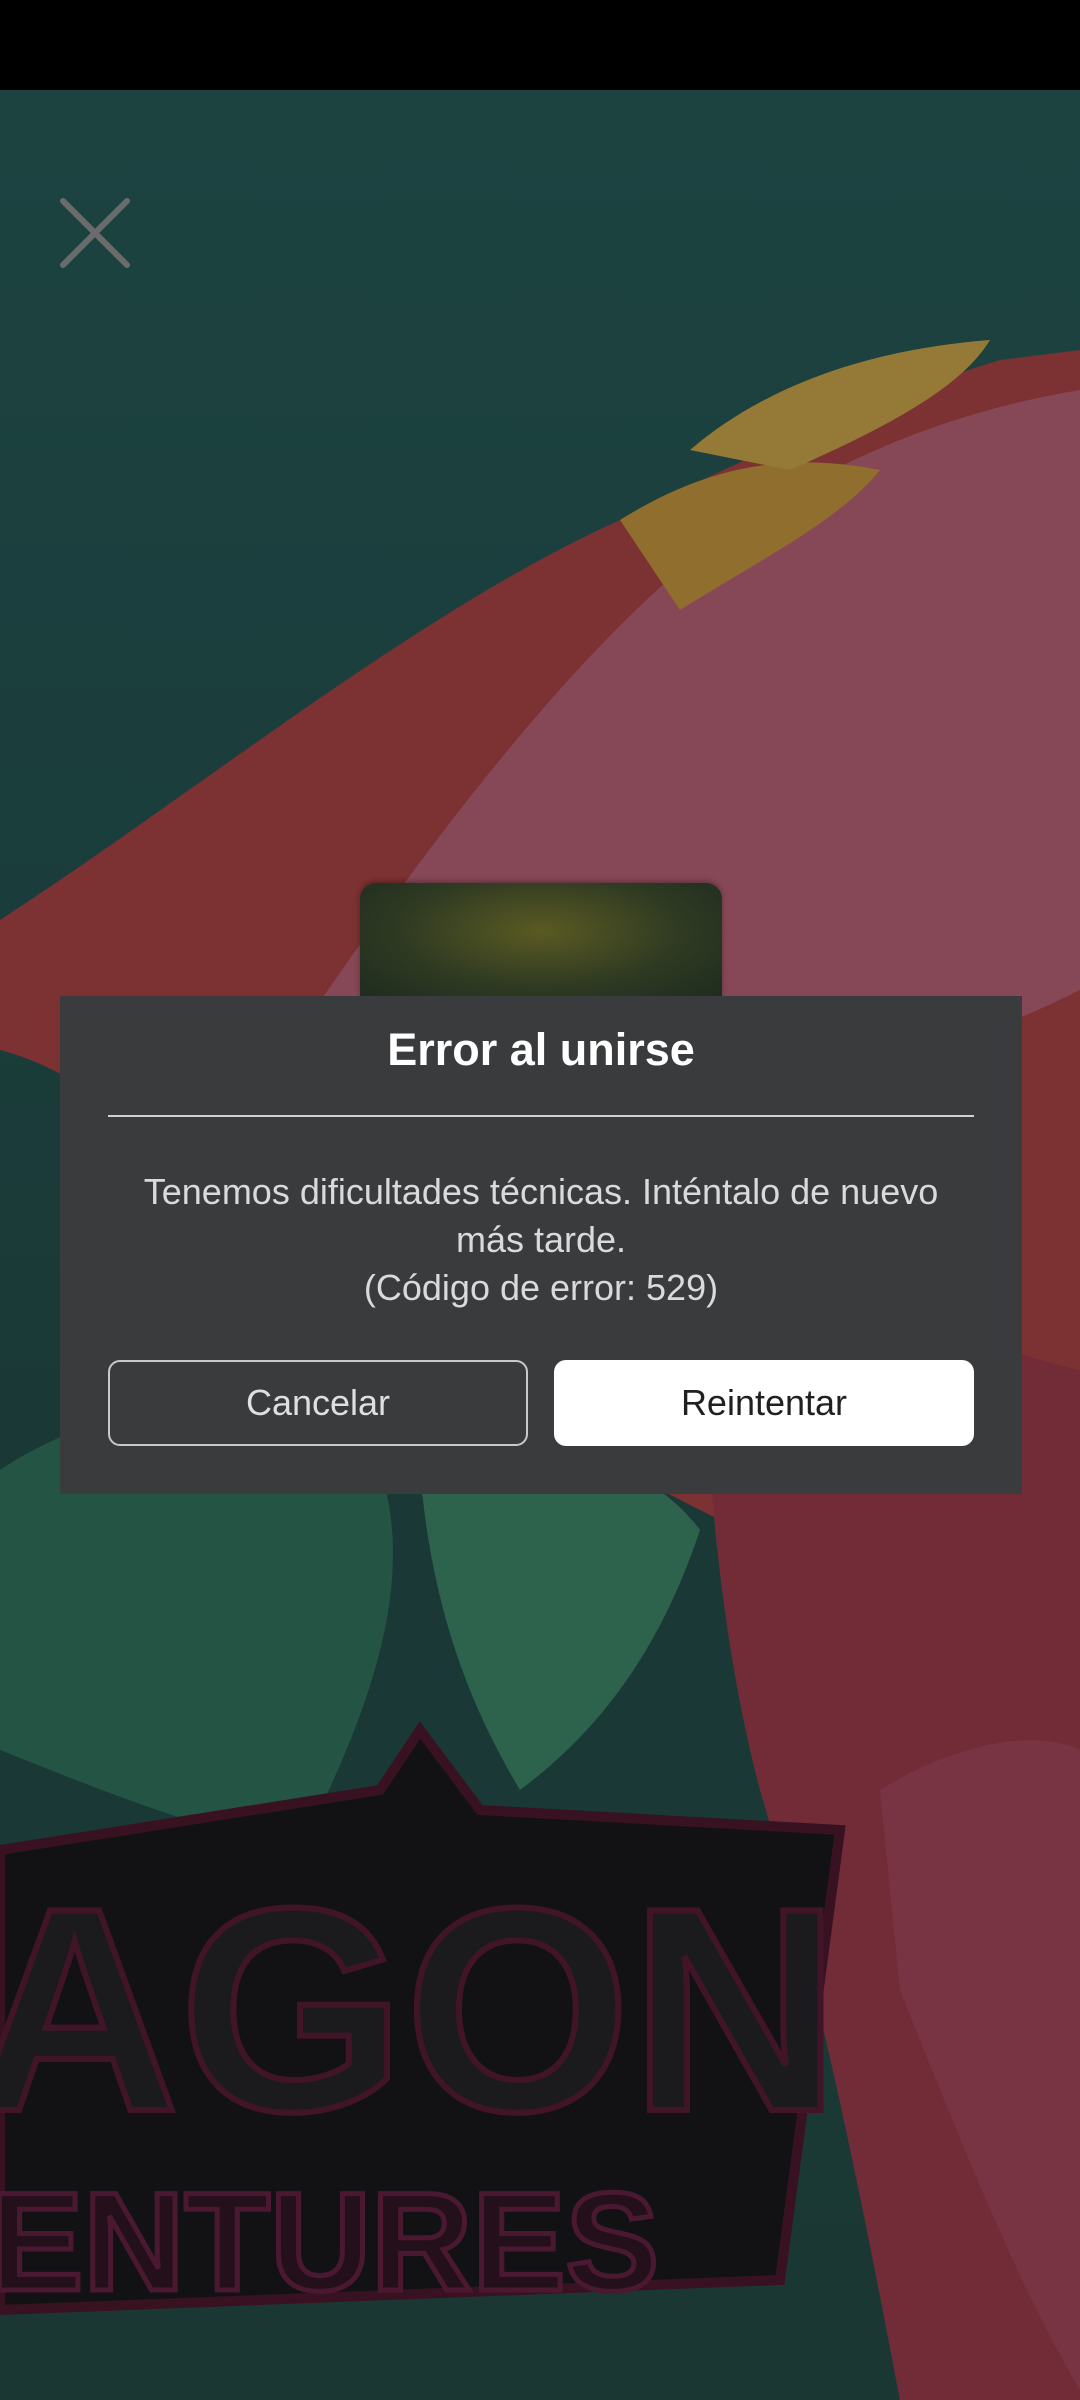 This screenshot has height=2400, width=1080. I want to click on status-bar, so click(540, 45).